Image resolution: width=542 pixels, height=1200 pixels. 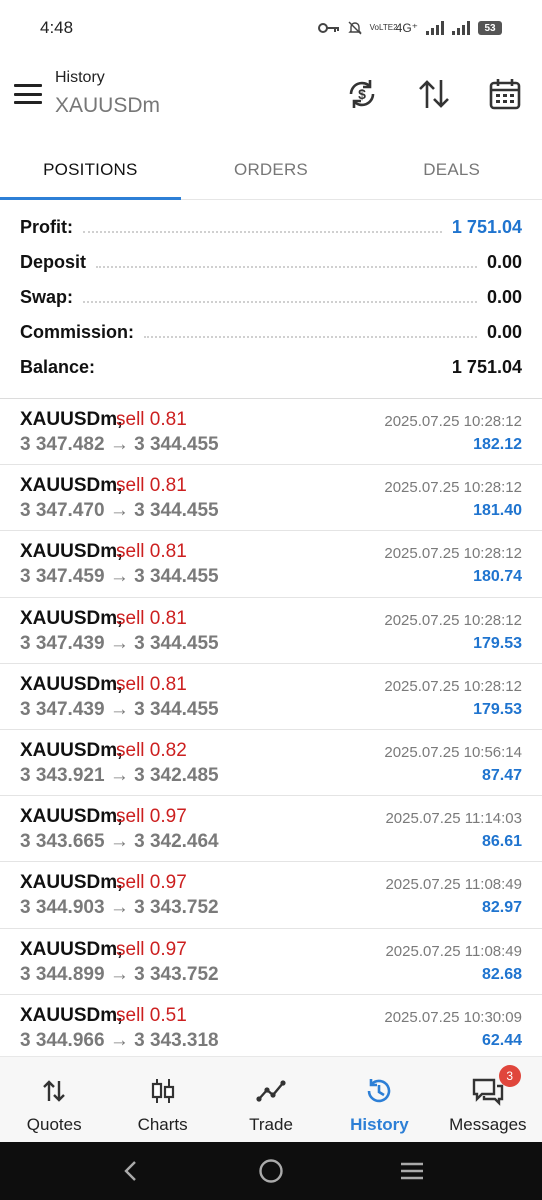 What do you see at coordinates (497, 511) in the screenshot?
I see `deal-profit: 181.40` at bounding box center [497, 511].